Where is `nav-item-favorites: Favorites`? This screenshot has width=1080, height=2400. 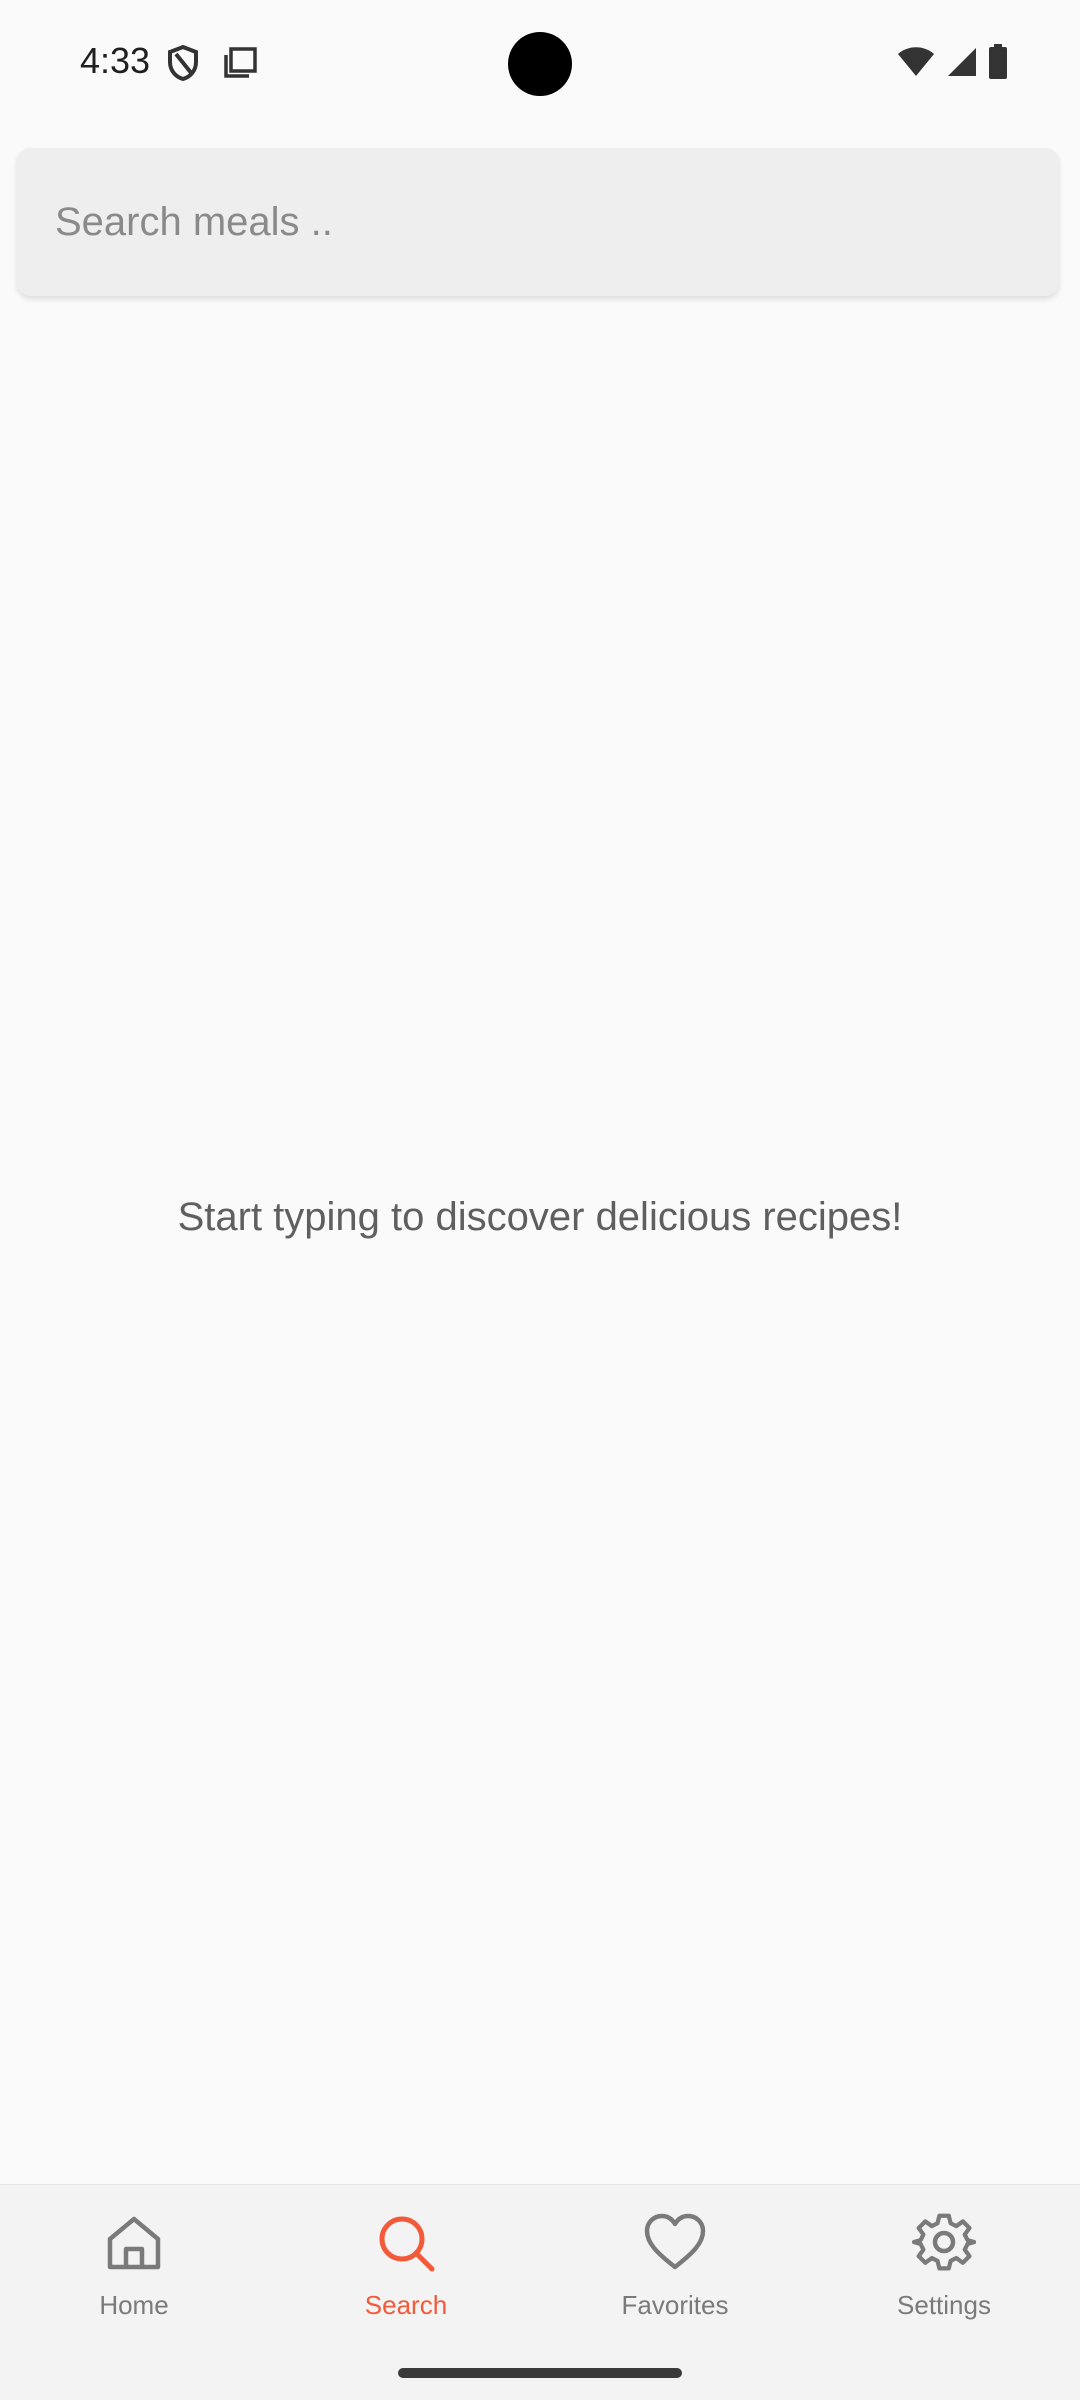
nav-item-favorites: Favorites is located at coordinates (675, 2276).